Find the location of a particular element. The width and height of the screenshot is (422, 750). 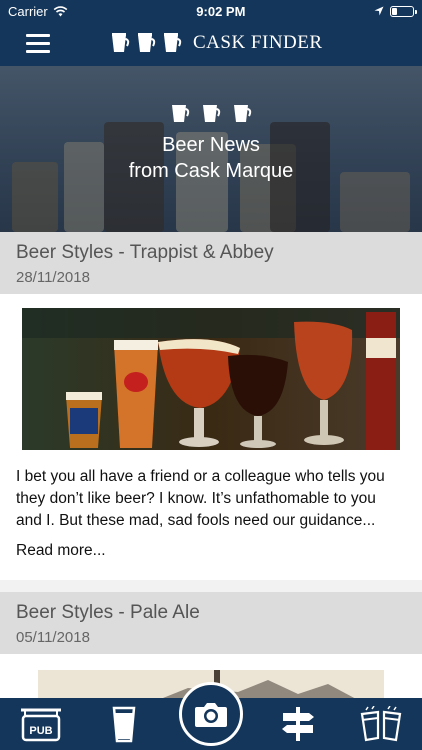

pint-glass-icon is located at coordinates (123, 724).